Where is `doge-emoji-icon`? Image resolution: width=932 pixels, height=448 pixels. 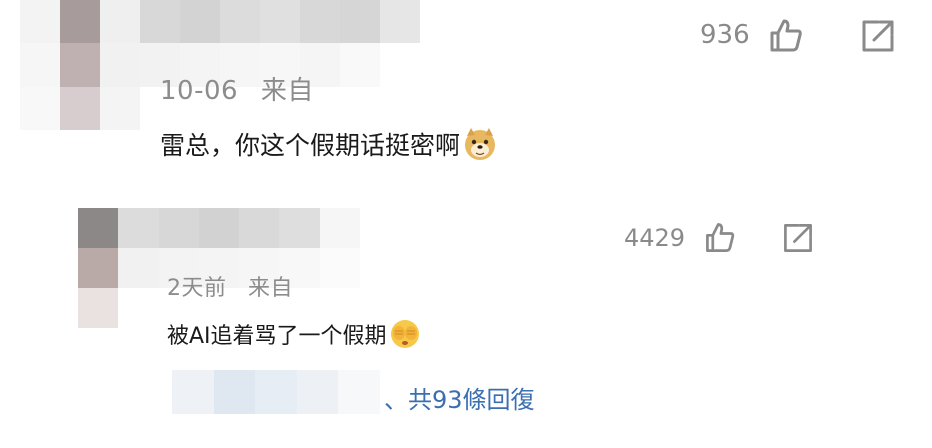 doge-emoji-icon is located at coordinates (480, 147).